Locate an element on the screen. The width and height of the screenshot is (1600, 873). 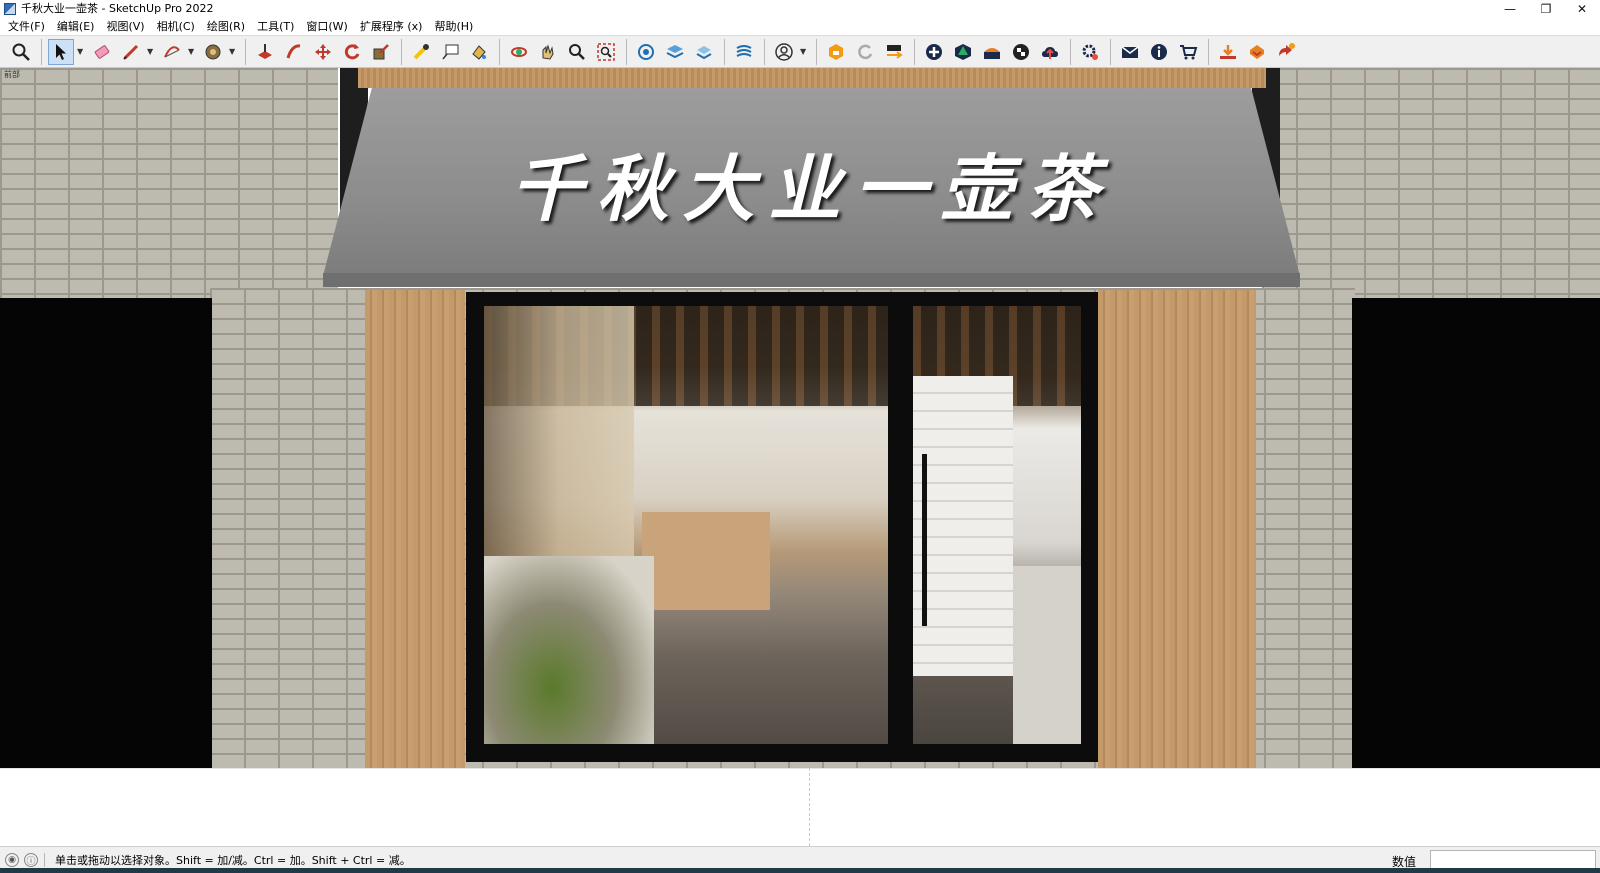
ground-plane is located at coordinates (800, 807).